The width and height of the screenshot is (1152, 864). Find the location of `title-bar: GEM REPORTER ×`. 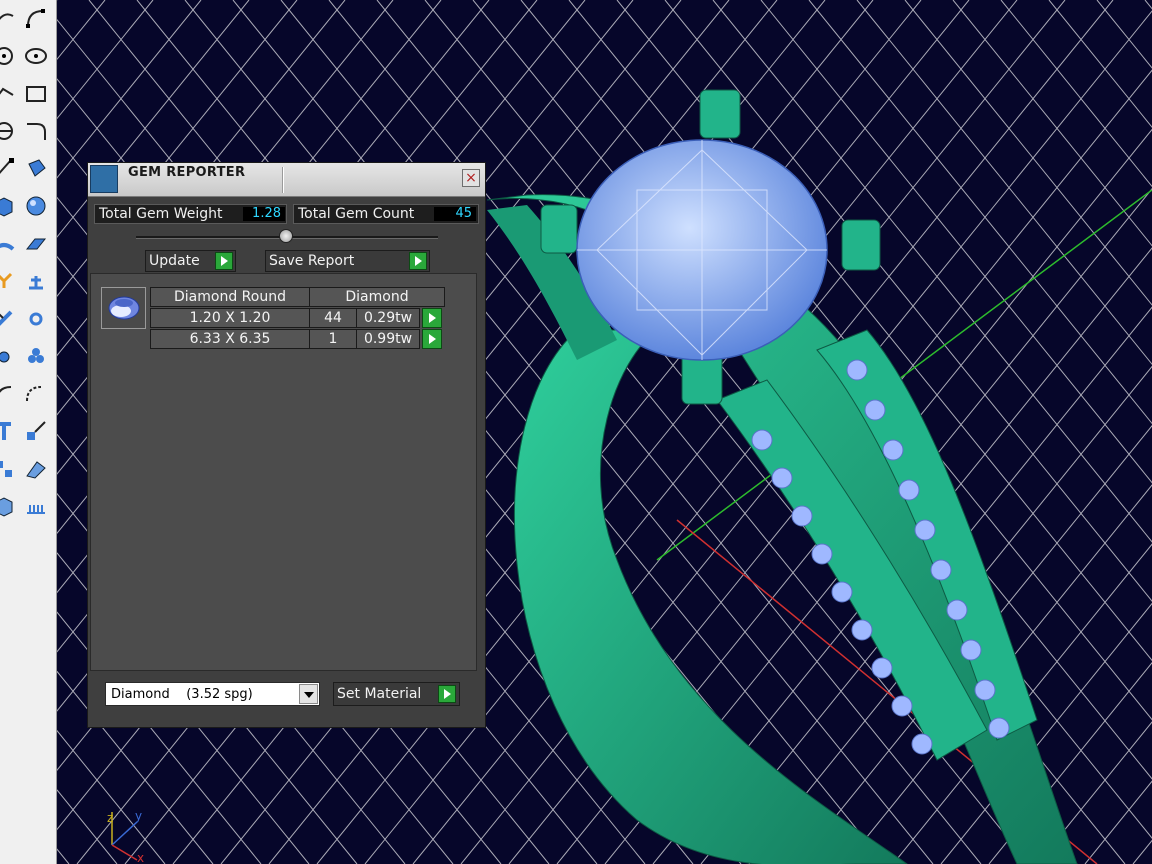

title-bar: GEM REPORTER × is located at coordinates (286, 180).